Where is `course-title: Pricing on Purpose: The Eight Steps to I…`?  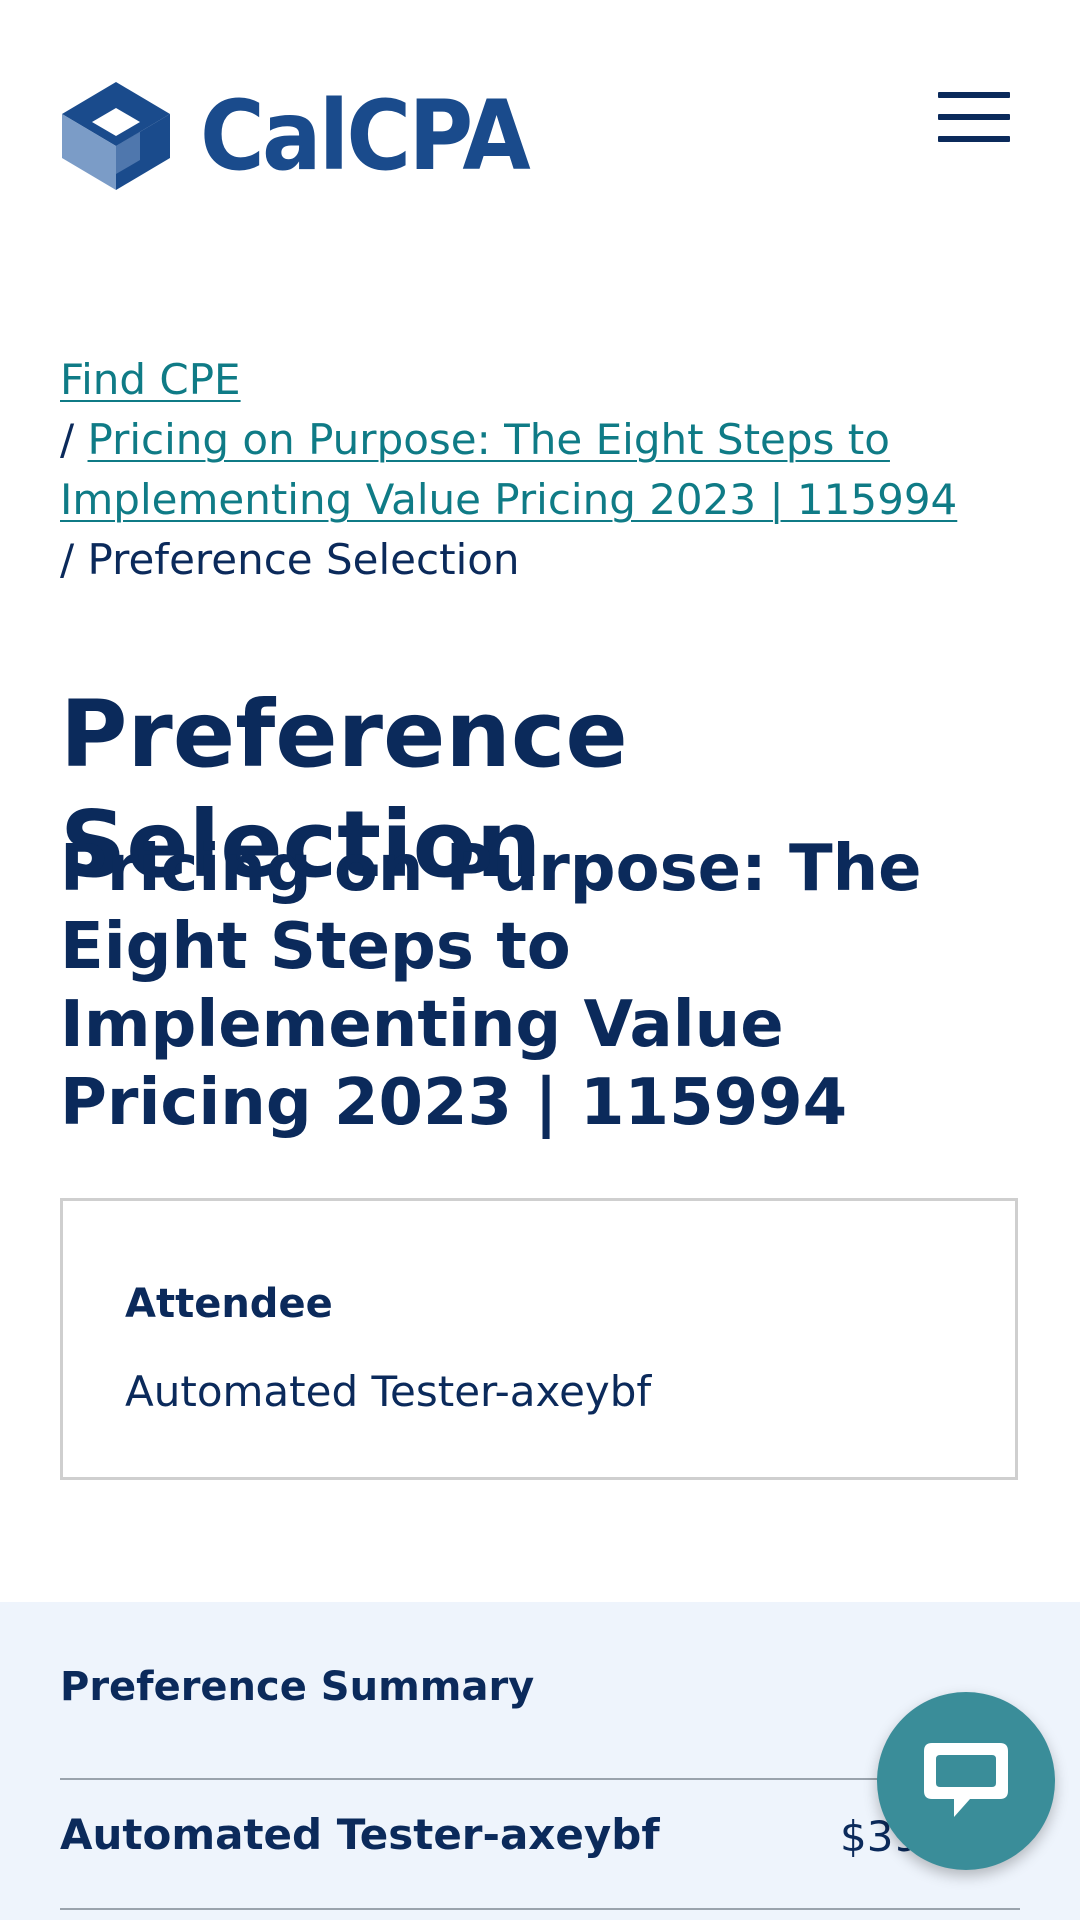
course-title: Pricing on Purpose: The Eight Steps to I… is located at coordinates (491, 986).